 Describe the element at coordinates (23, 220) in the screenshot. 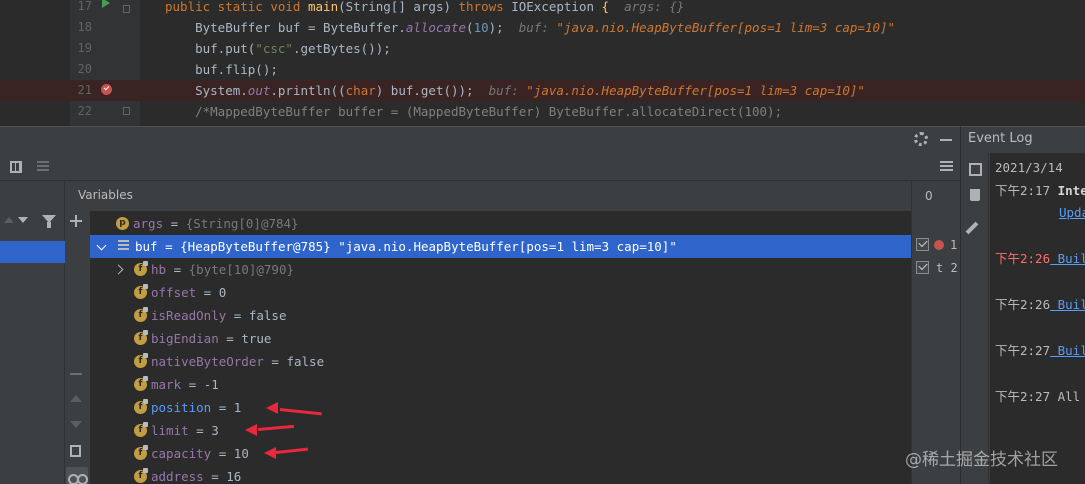

I see `next-frame-icon` at that location.